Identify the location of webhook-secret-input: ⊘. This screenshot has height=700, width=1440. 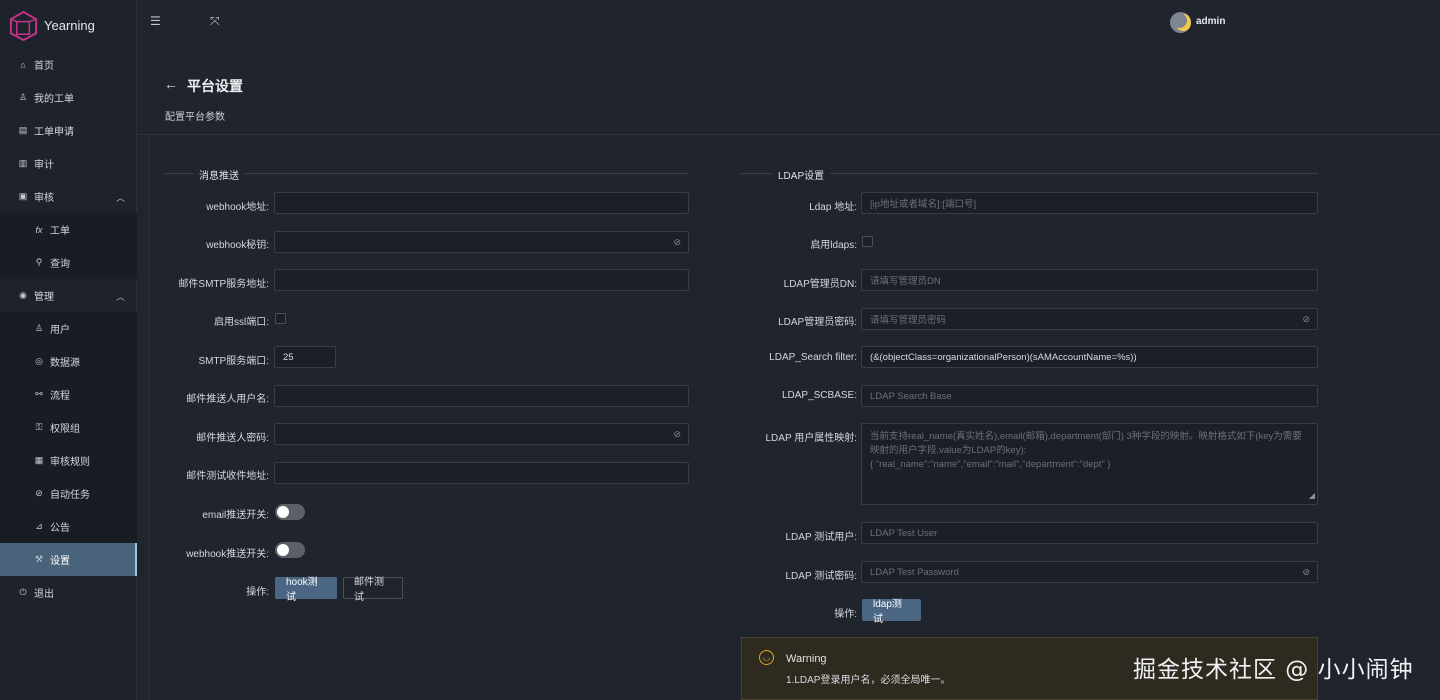
(481, 242).